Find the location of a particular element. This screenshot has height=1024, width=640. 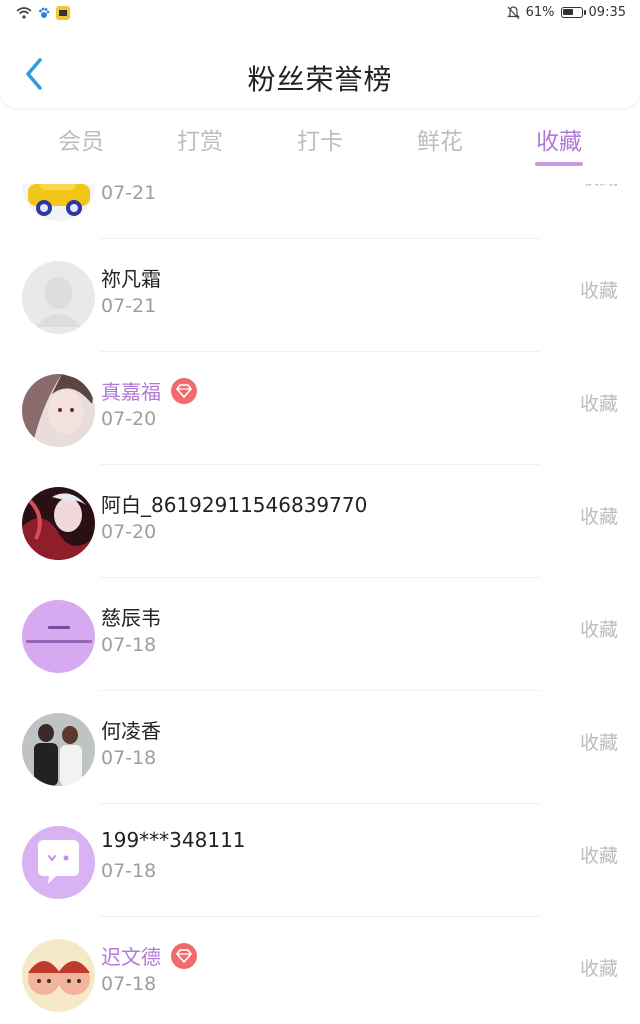

list-item: 199***348111 07-18 收藏 is located at coordinates (320, 860).